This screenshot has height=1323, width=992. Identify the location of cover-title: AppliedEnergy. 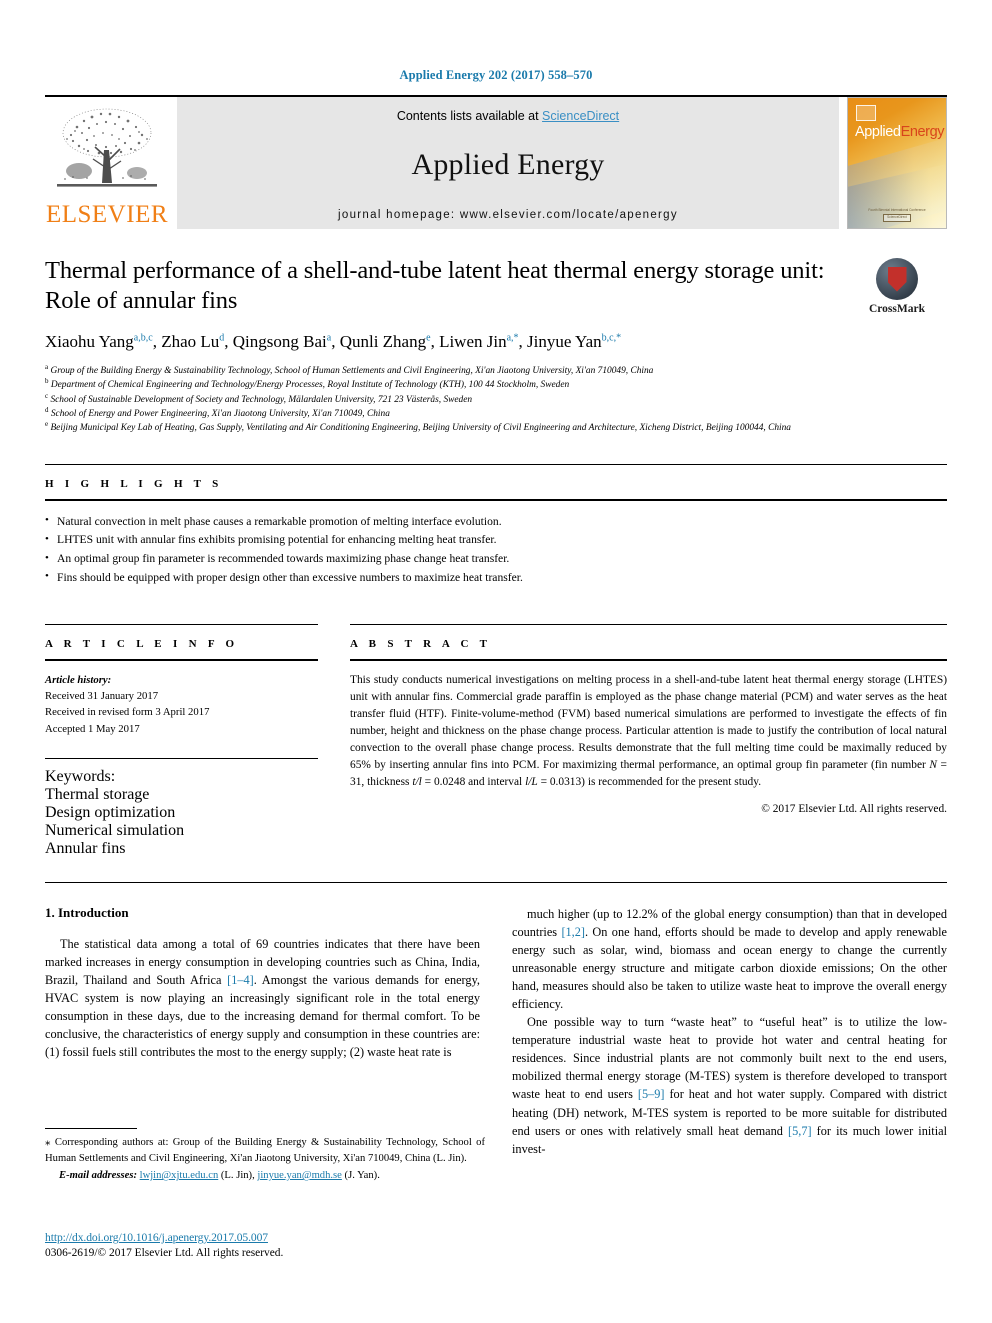
(900, 132).